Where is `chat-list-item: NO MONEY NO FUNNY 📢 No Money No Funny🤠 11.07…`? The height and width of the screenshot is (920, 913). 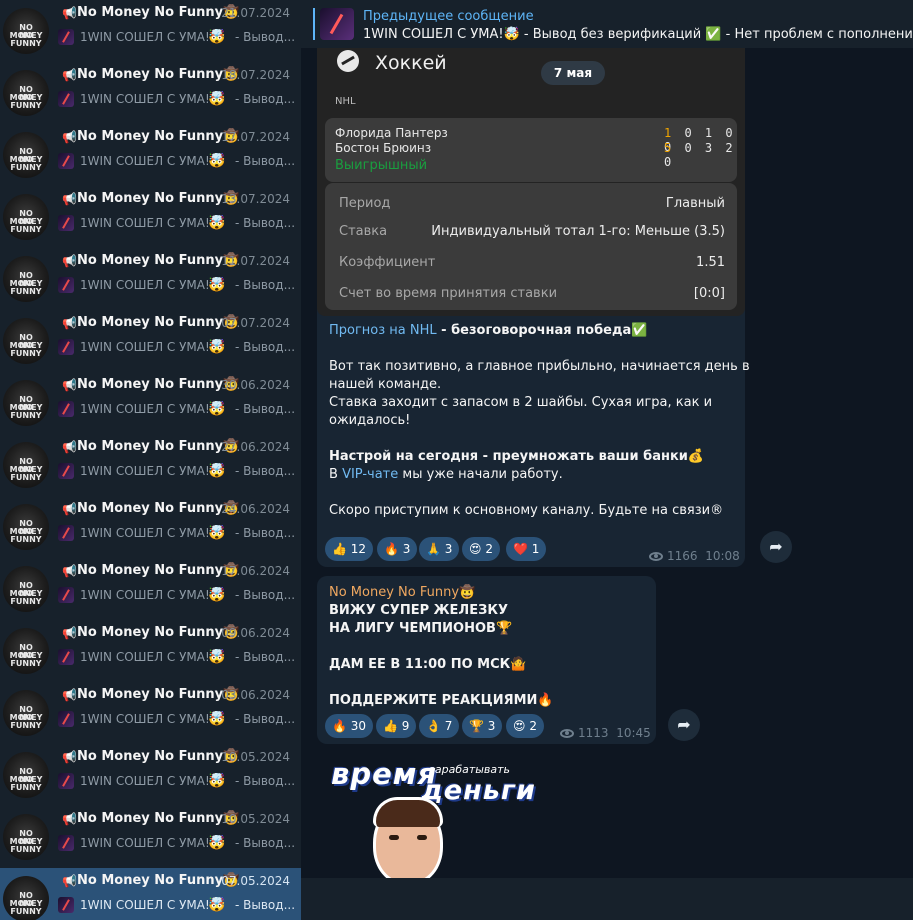
chat-list-item: NO MONEY NO FUNNY 📢 No Money No Funny🤠 11.07… is located at coordinates (150, 279).